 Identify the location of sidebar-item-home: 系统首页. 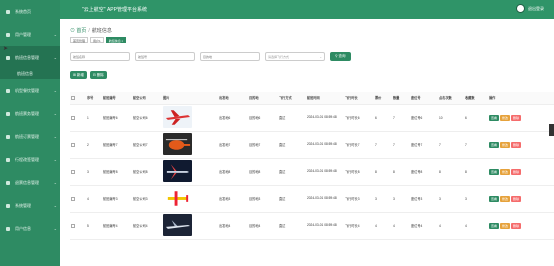
(30, 11).